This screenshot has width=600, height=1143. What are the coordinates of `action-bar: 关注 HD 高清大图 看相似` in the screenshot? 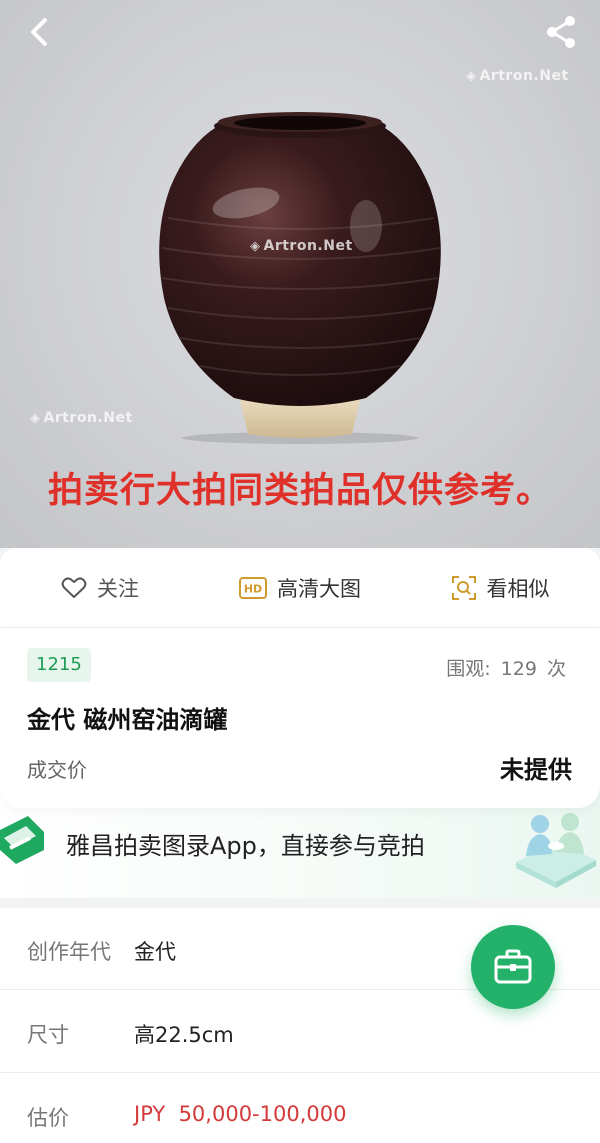 It's located at (300, 588).